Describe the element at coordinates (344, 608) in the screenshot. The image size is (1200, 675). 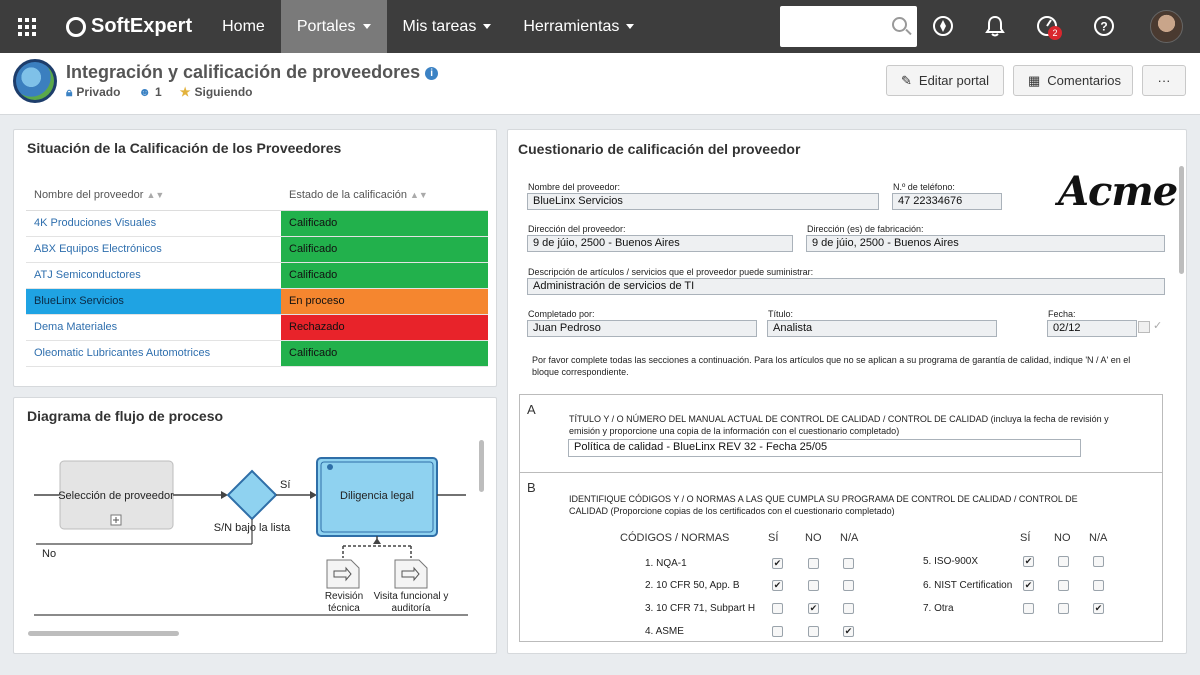
I see `doc1-label-line2: técnica` at that location.